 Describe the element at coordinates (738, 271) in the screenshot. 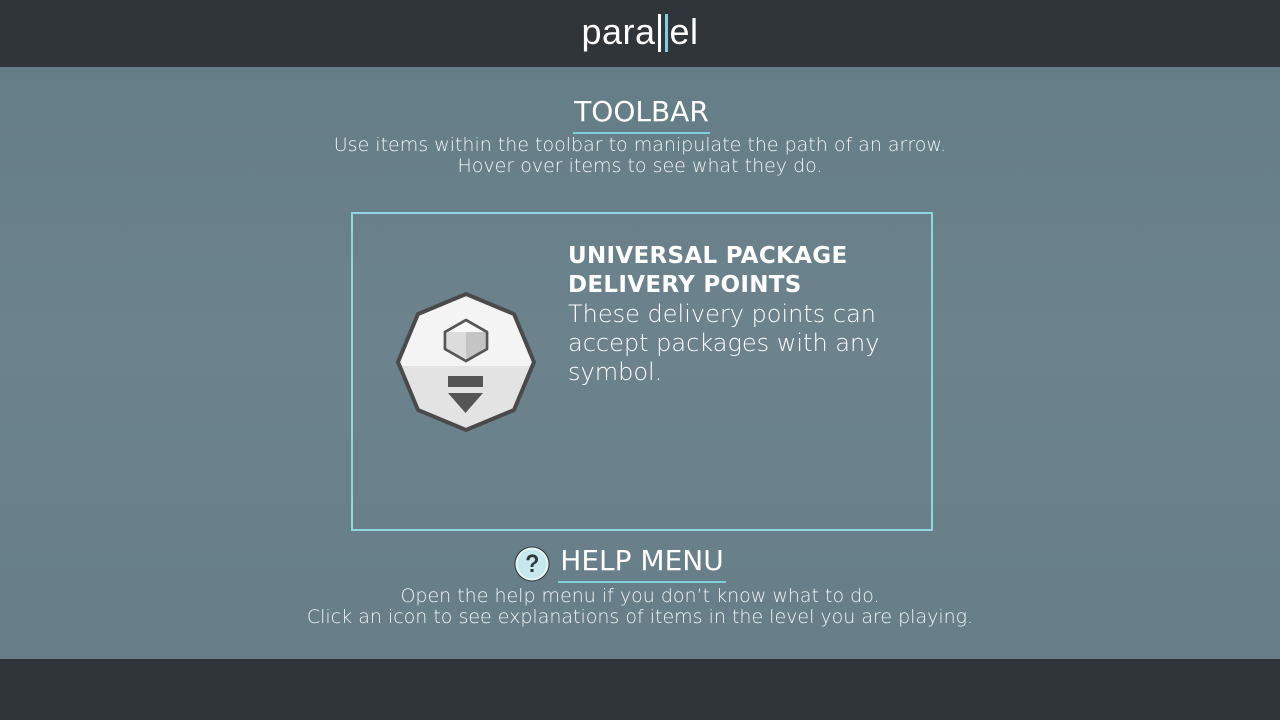

I see `item-title: UNIVERSAL PACKAGE DELIVERY POINTS` at that location.